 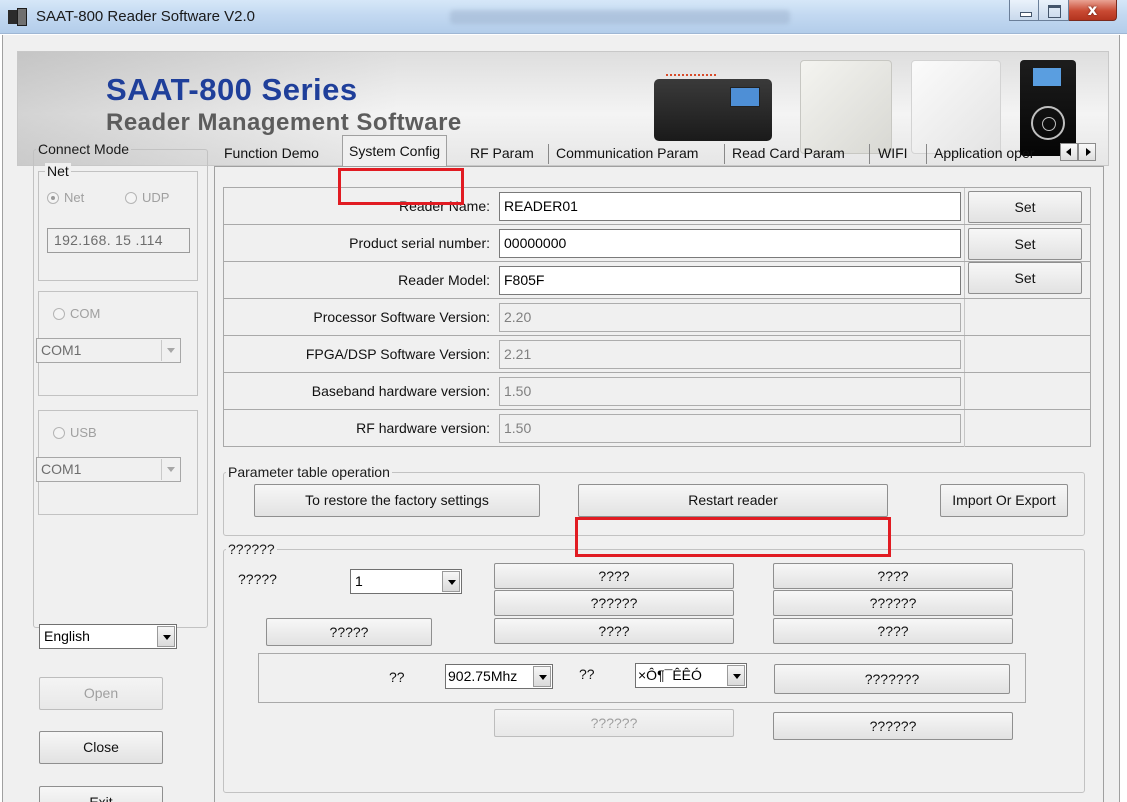 What do you see at coordinates (614, 723) in the screenshot?
I see `test-button-disabled: ??????` at bounding box center [614, 723].